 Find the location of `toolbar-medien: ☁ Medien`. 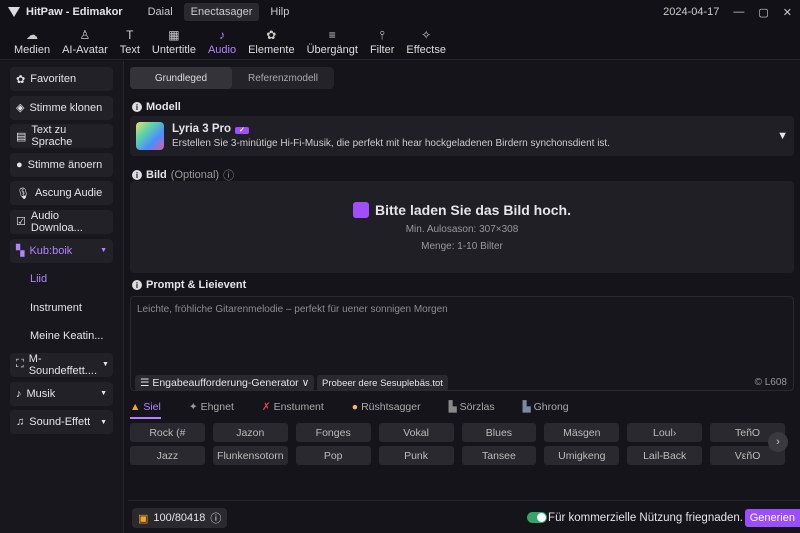

toolbar-medien: ☁ Medien is located at coordinates (32, 43).